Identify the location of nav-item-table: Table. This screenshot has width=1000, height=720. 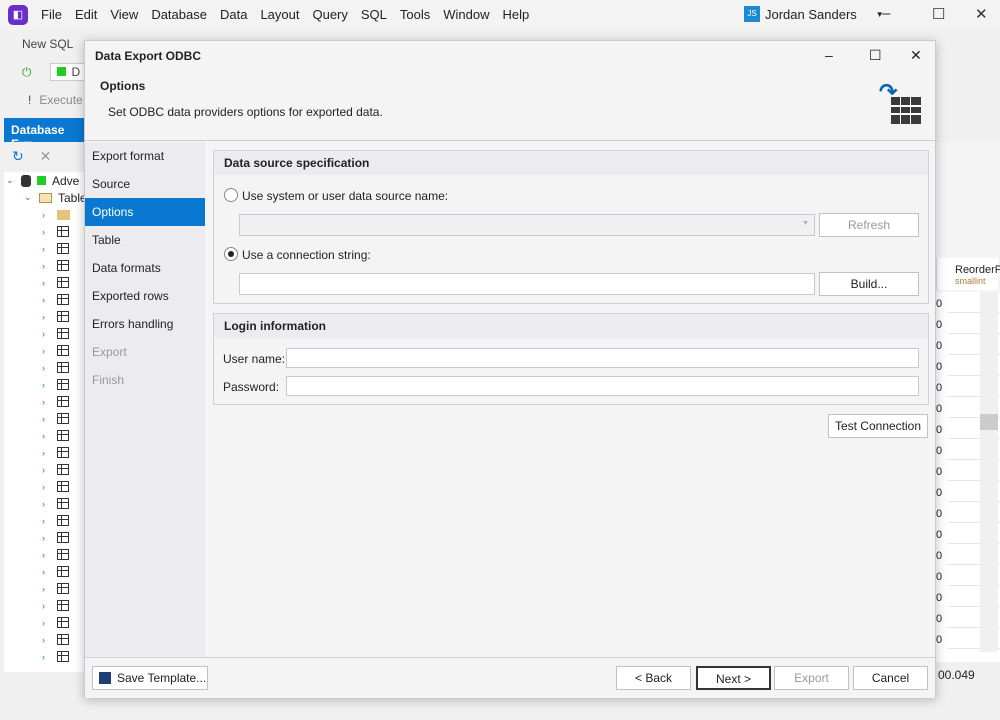
(145, 240).